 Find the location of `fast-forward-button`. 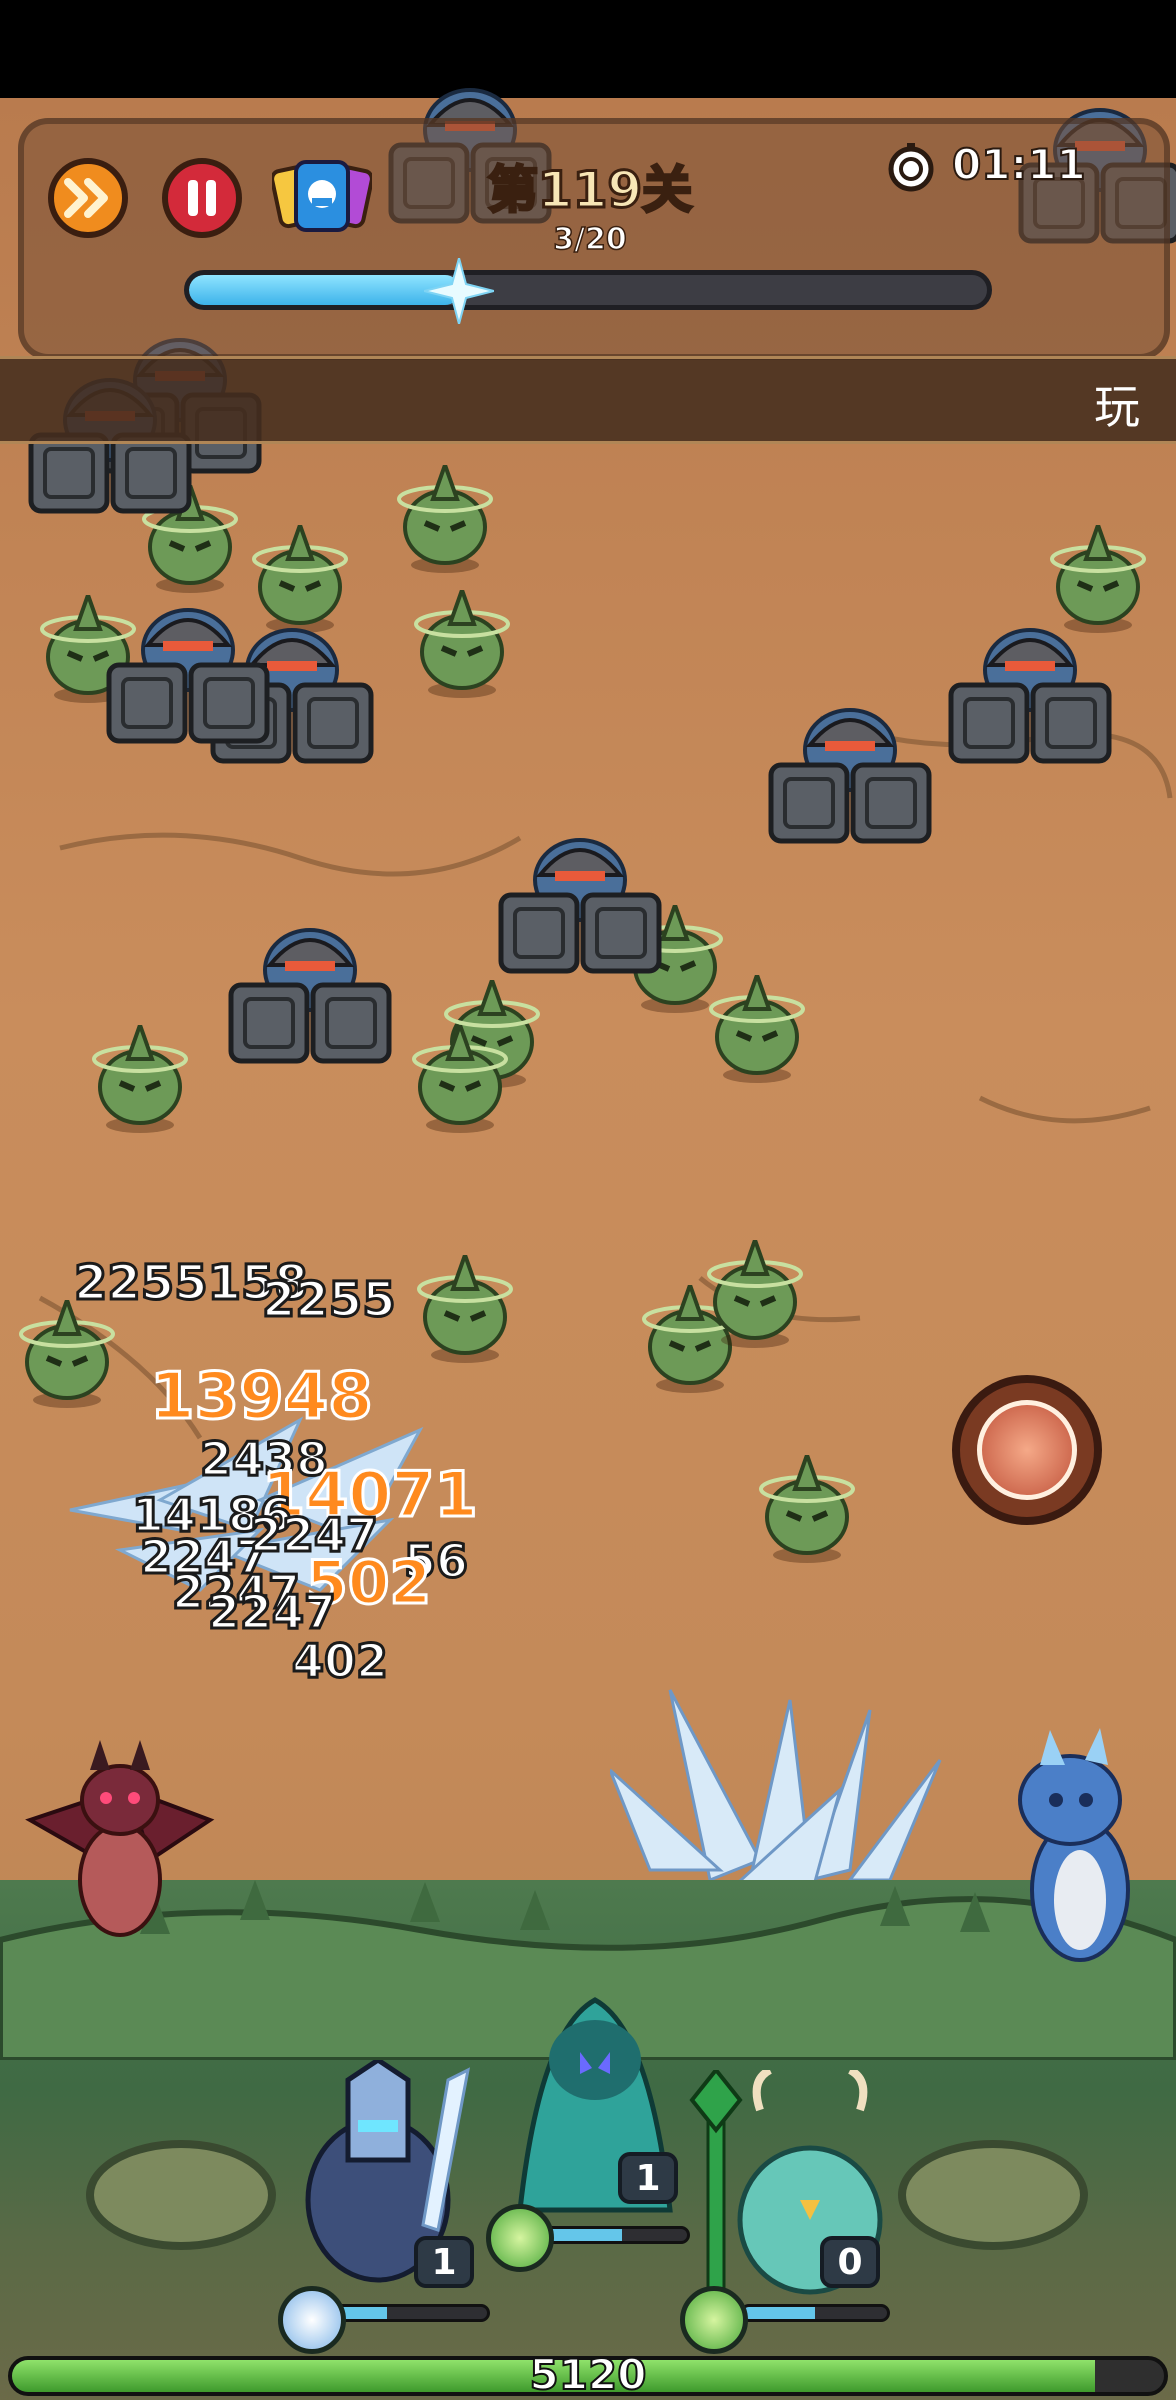

fast-forward-button is located at coordinates (88, 198).